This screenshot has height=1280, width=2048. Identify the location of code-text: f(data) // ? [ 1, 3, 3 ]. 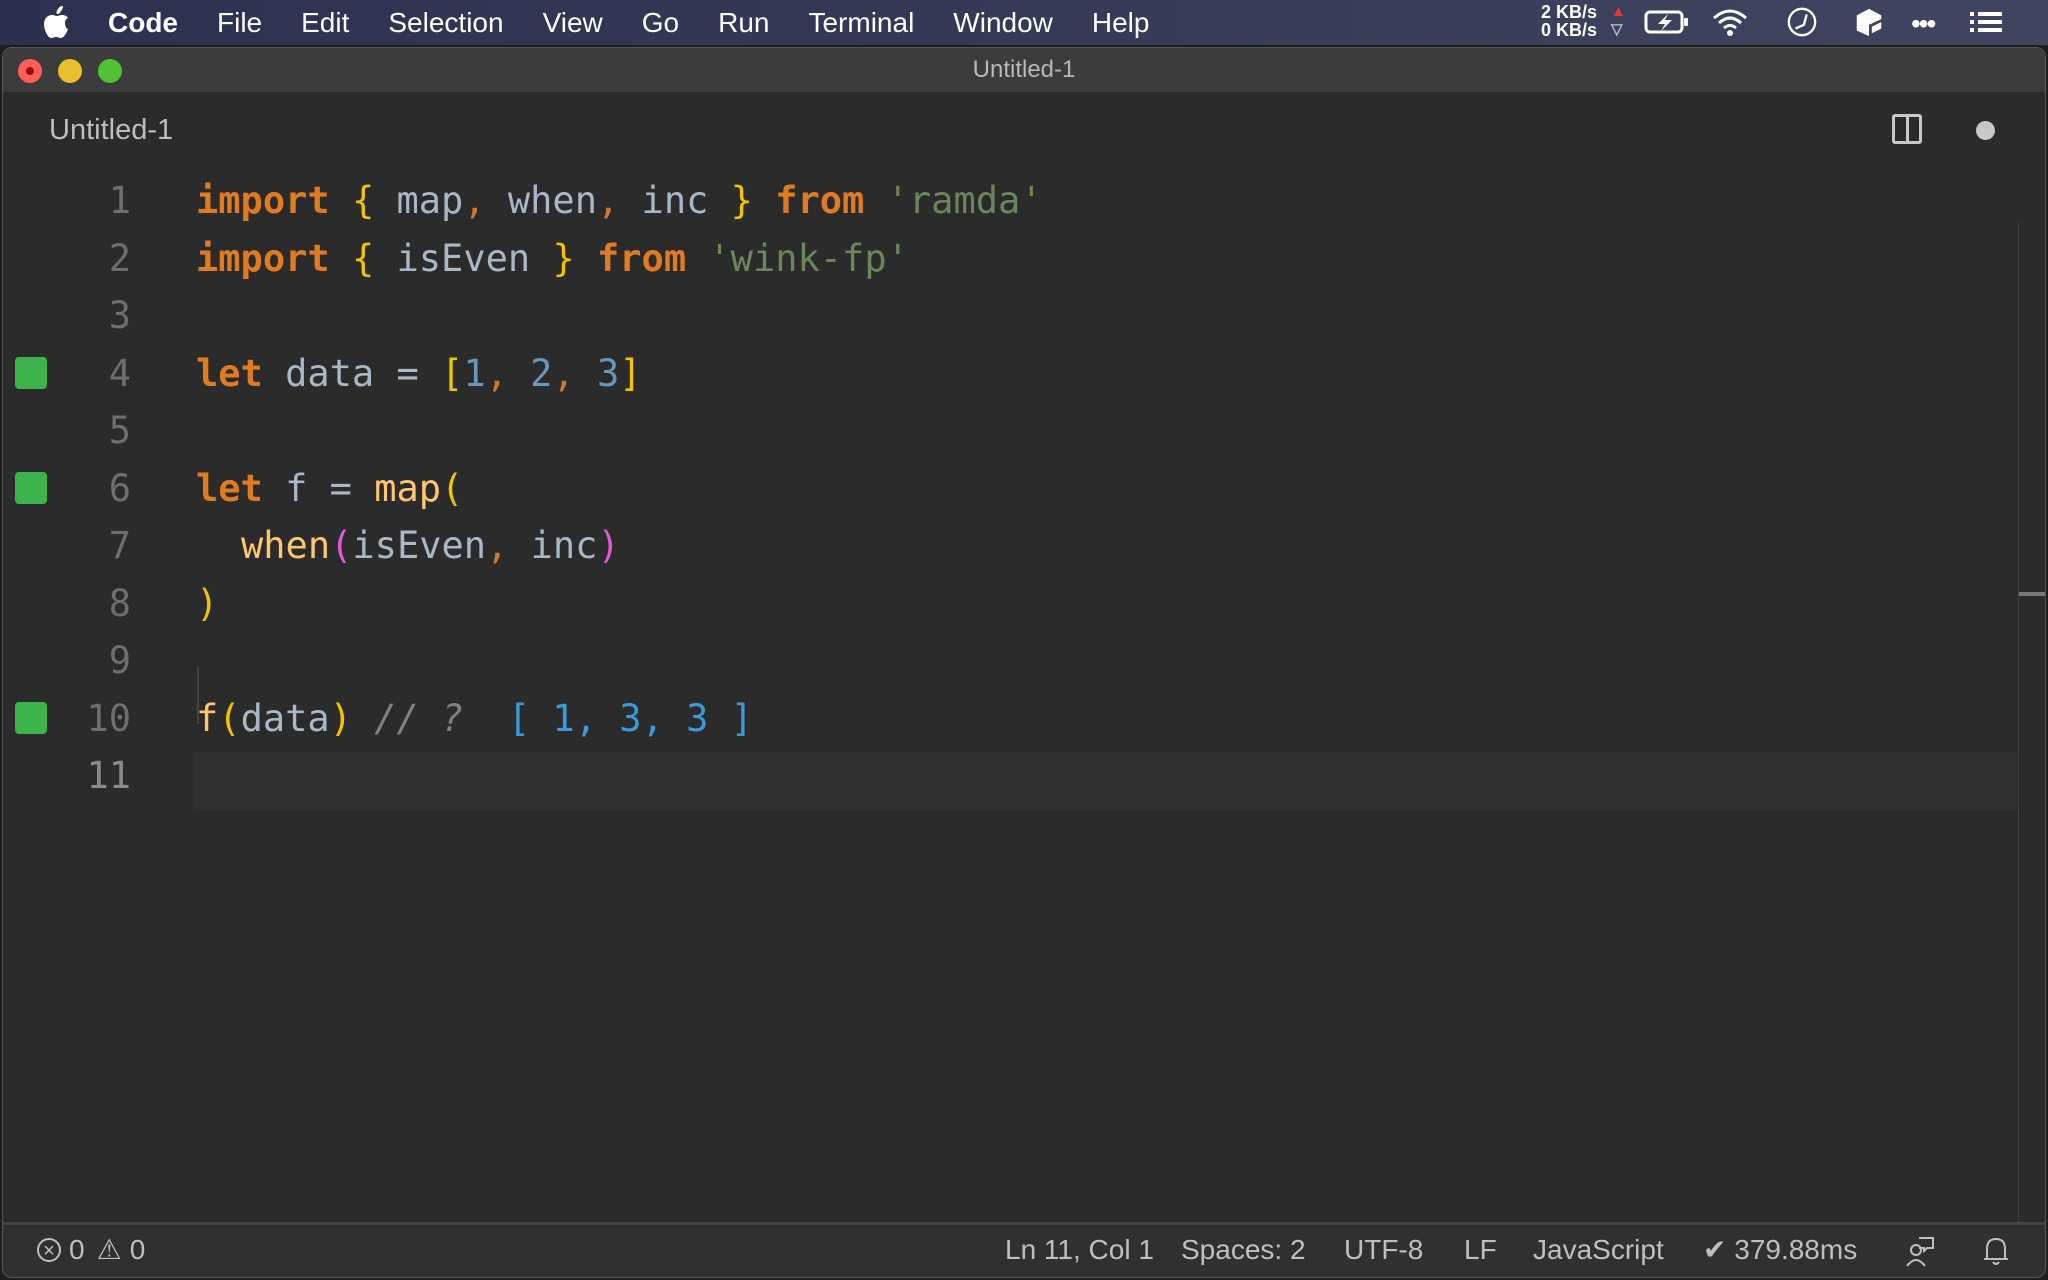
(474, 718).